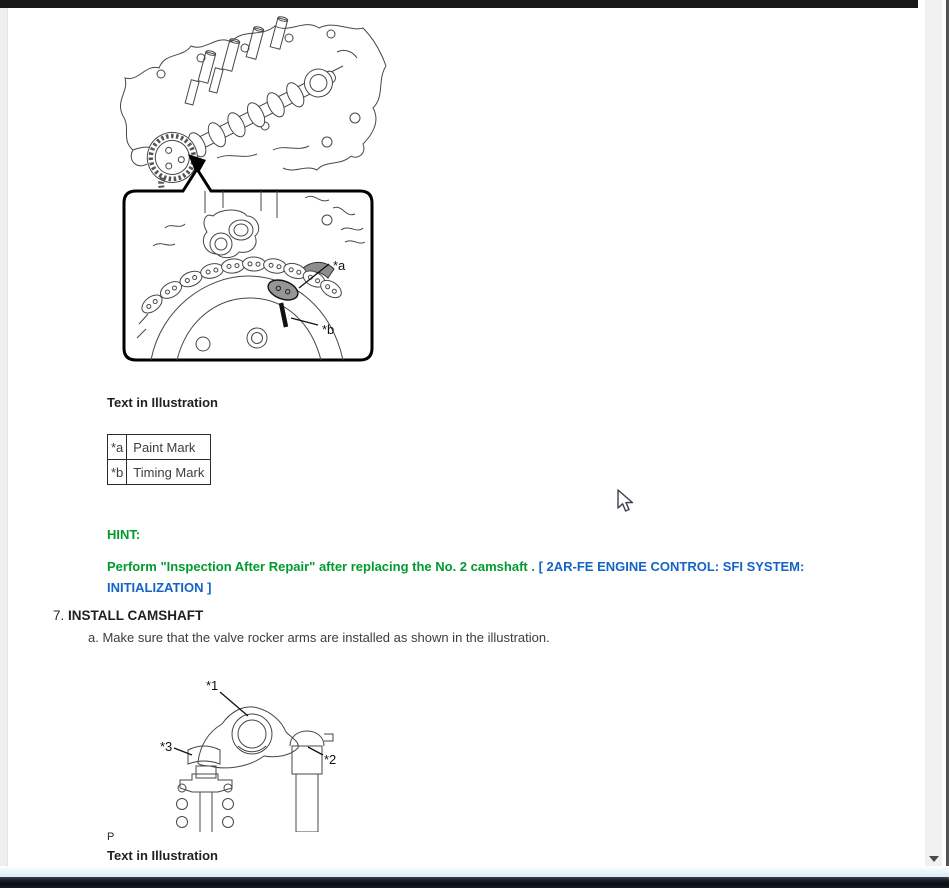  I want to click on camshaft-overview-illustration: *a *b, so click(253, 189).